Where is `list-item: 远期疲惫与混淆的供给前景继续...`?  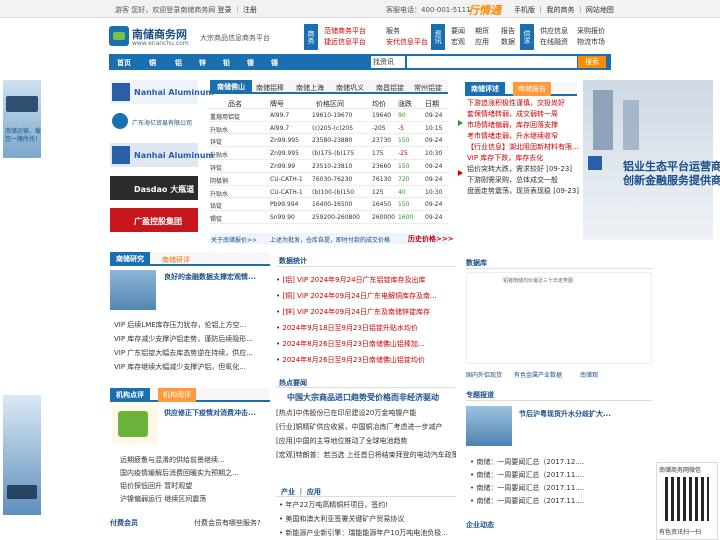
list-item: 远期疲惫与混淆的供给前景继续... is located at coordinates (195, 460).